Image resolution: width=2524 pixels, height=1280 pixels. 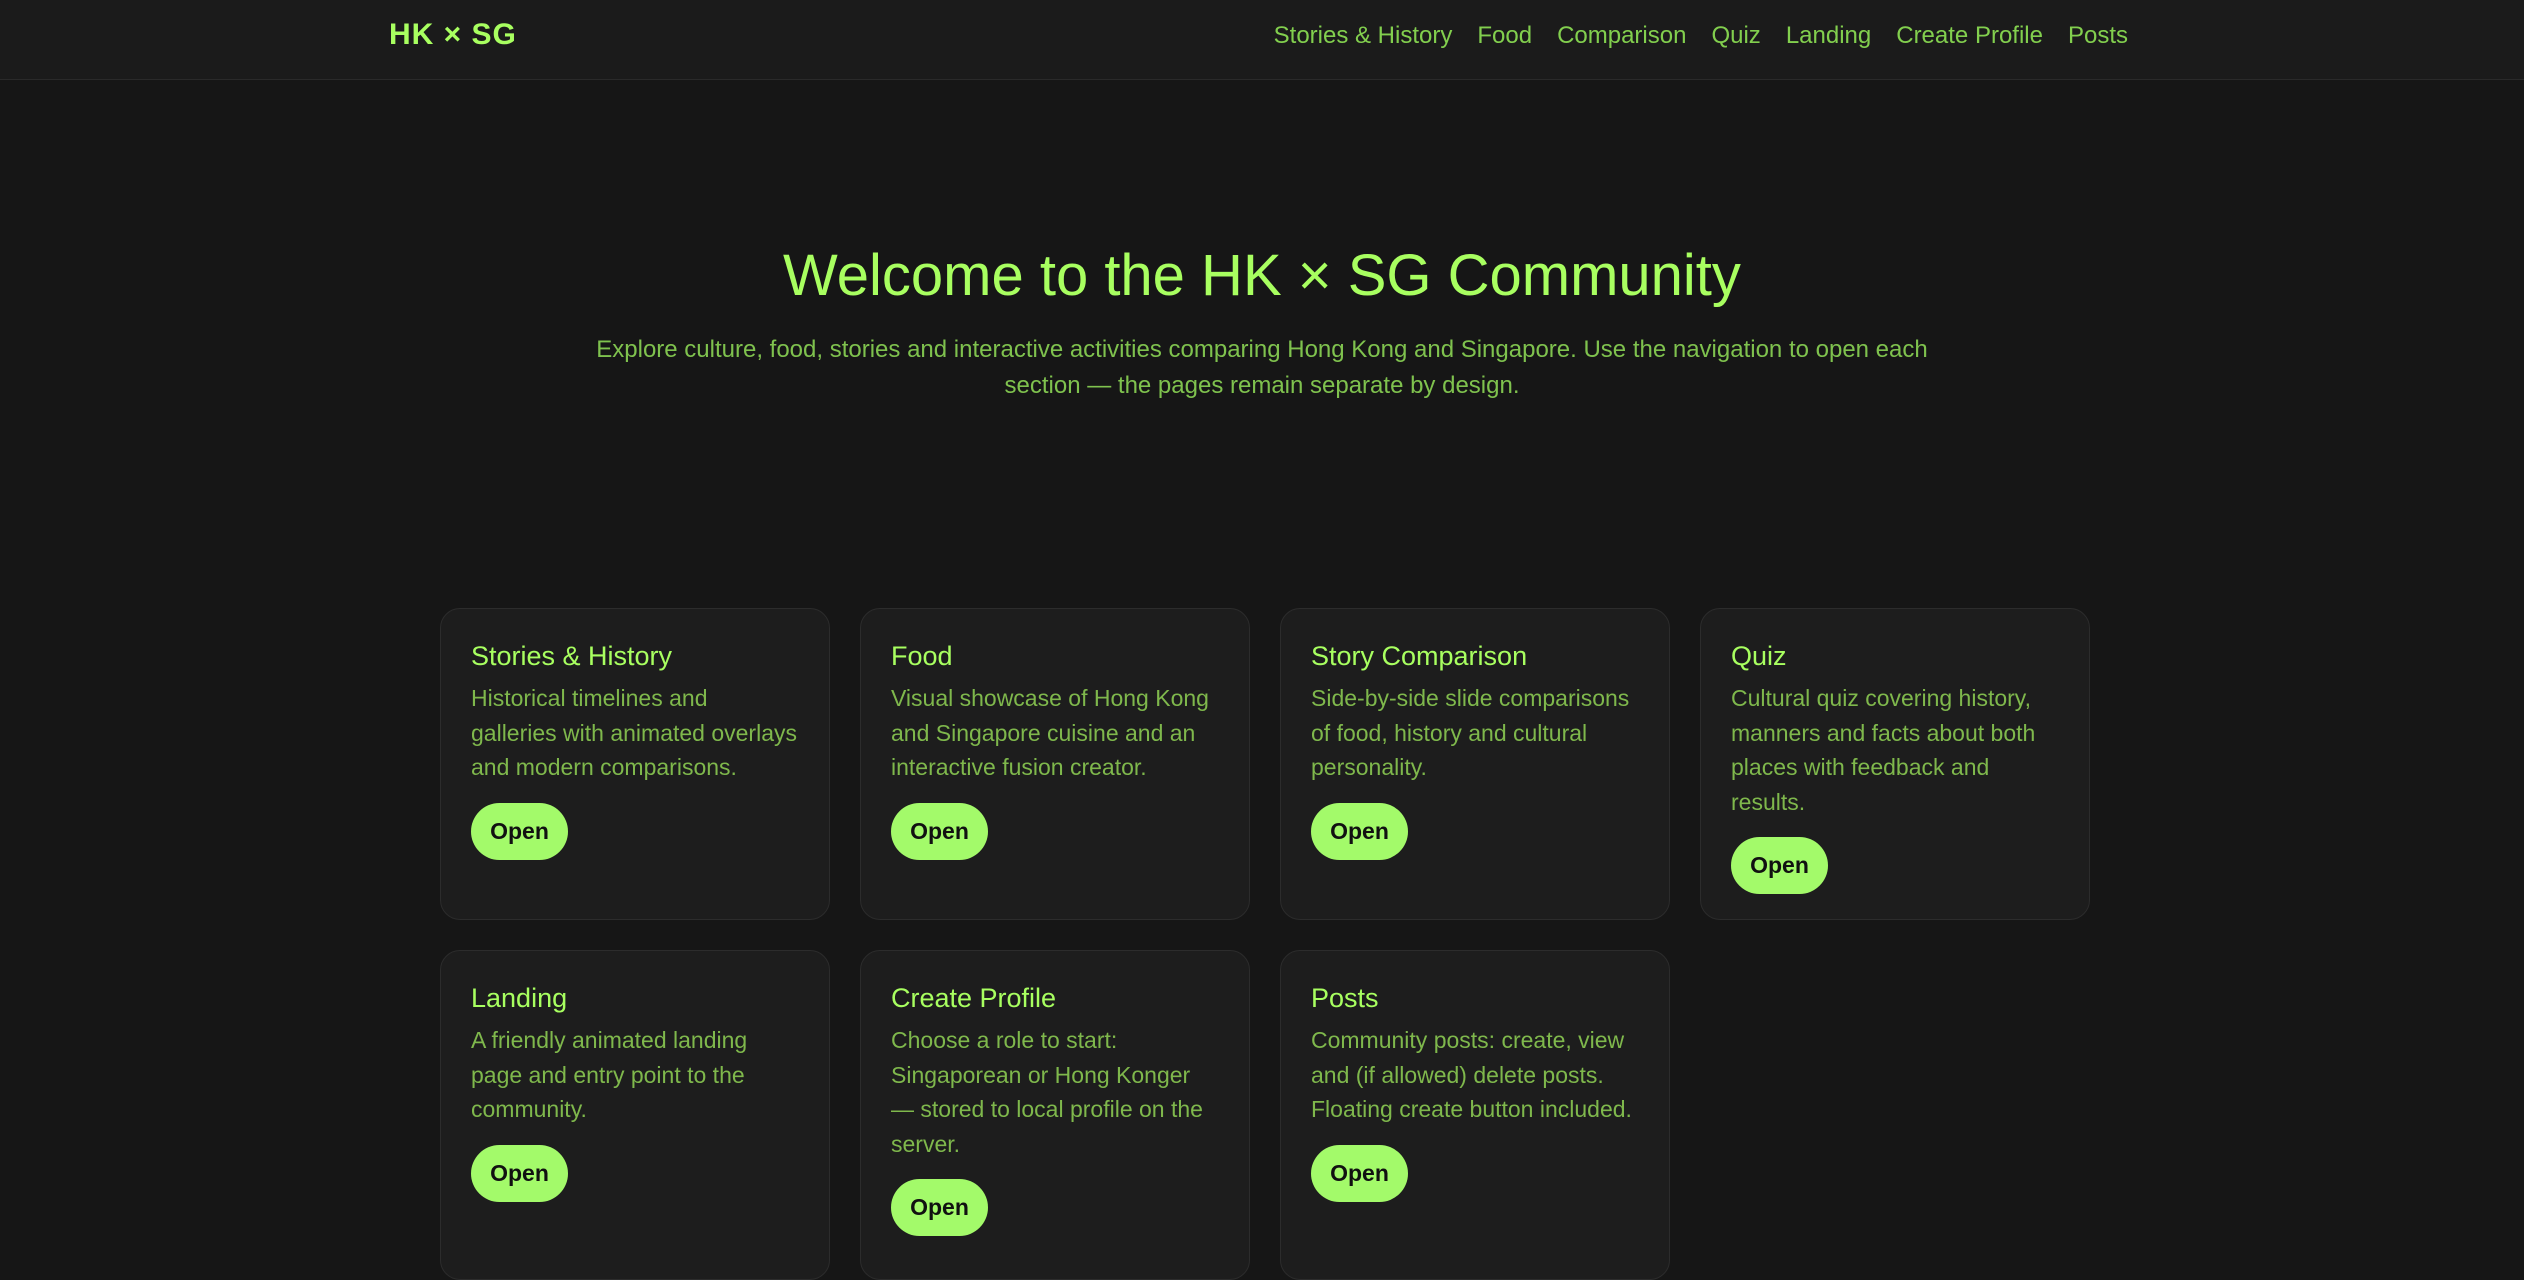 What do you see at coordinates (1262, 275) in the screenshot?
I see `page-title: Welcome to the HK × SG Community` at bounding box center [1262, 275].